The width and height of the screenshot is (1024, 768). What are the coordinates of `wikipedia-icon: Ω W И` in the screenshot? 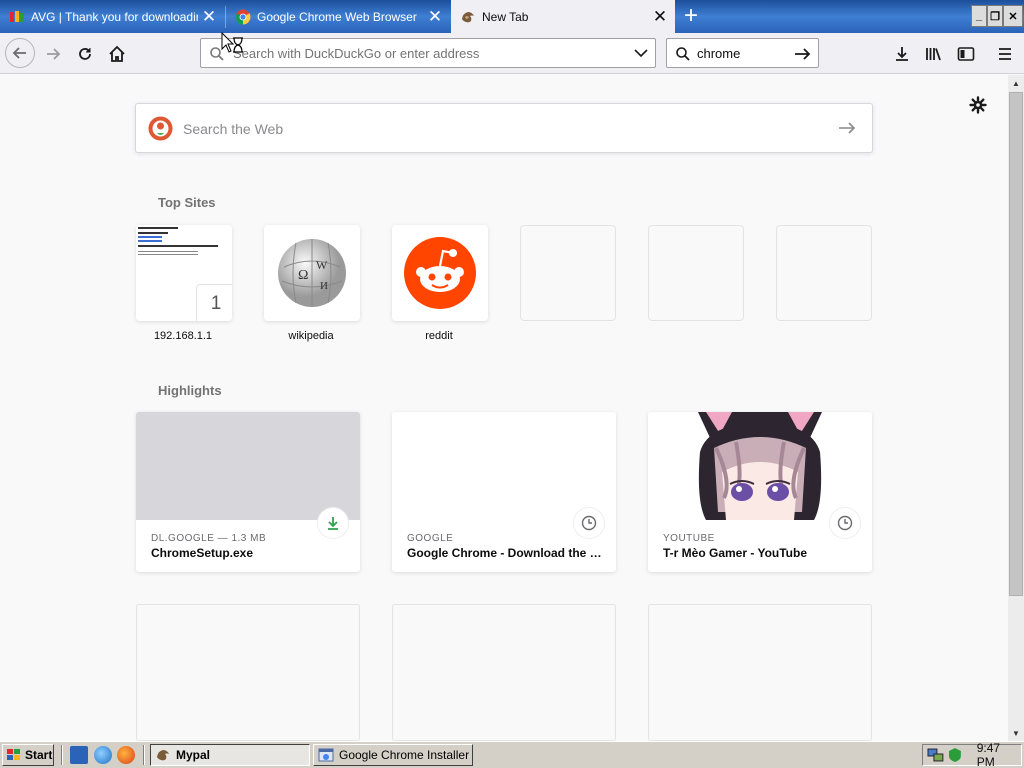 It's located at (312, 273).